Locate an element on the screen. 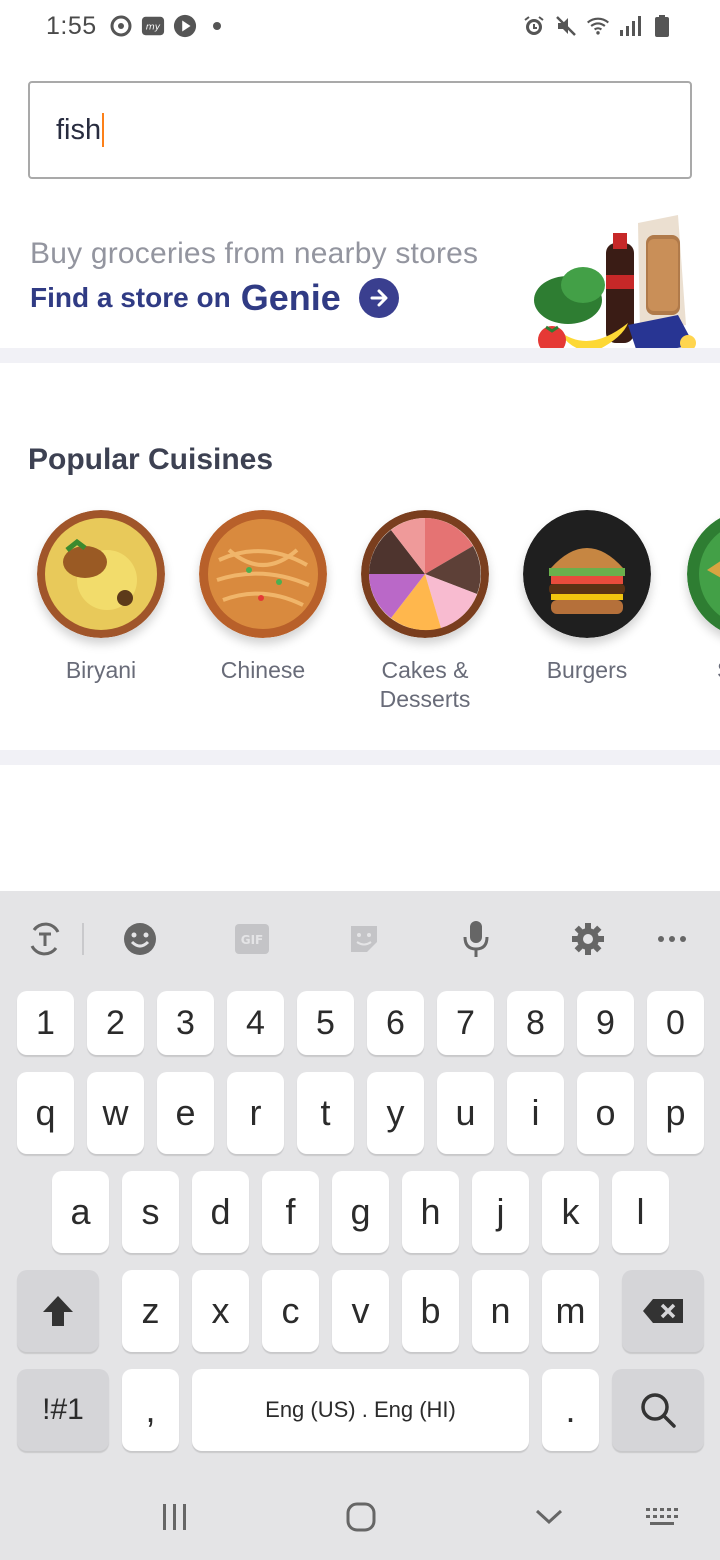 The image size is (720, 1560). key-2: 2 is located at coordinates (115, 1023).